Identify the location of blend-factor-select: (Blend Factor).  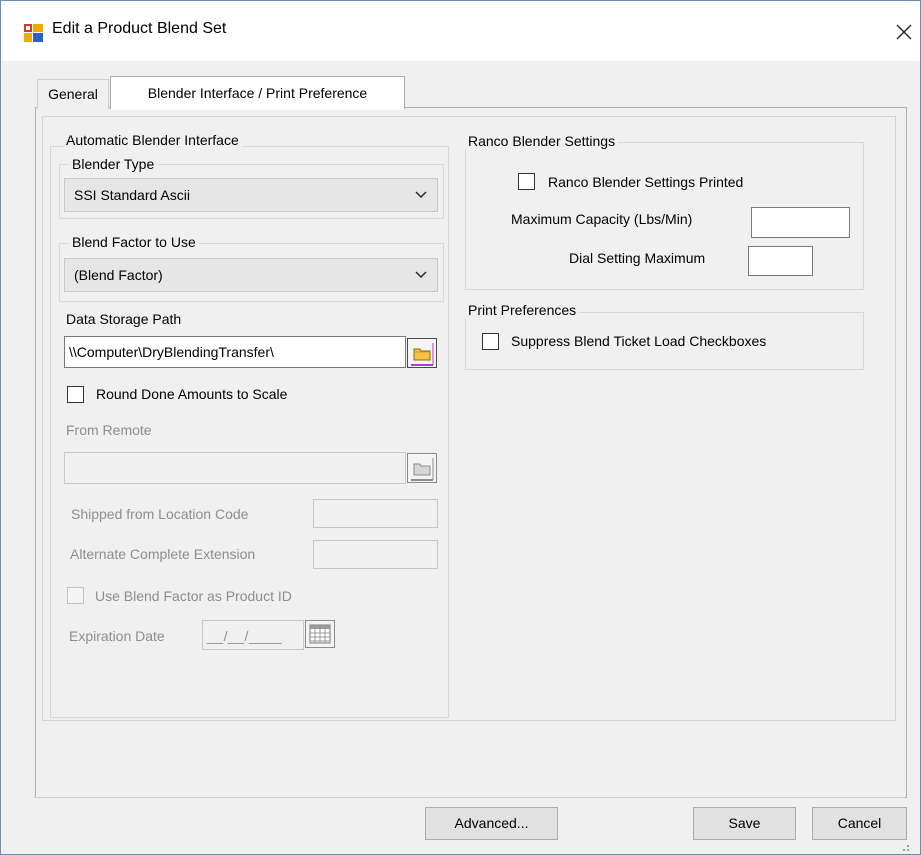
(251, 275).